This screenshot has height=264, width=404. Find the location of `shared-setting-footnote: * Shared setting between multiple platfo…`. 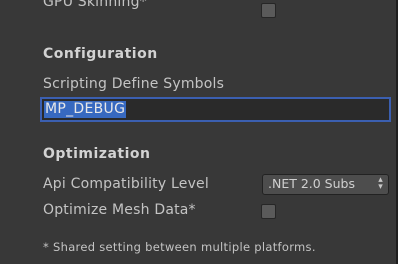

shared-setting-footnote: * Shared setting between multiple platfo… is located at coordinates (179, 247).